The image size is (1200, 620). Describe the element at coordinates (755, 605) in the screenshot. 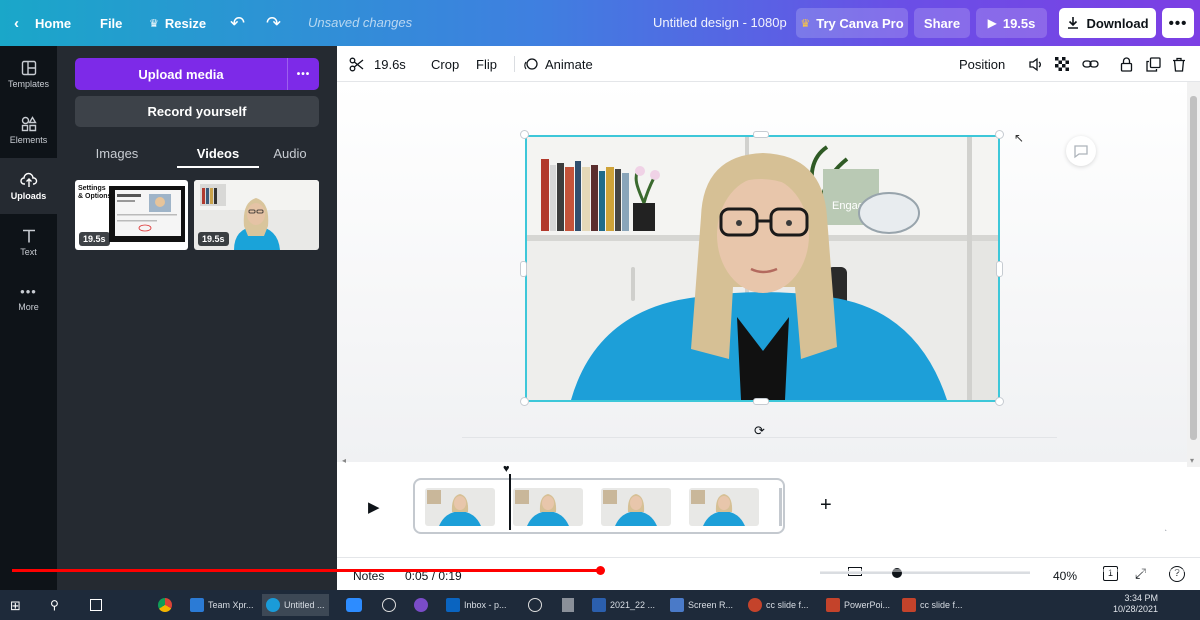

I see `powerpoint-icon` at that location.